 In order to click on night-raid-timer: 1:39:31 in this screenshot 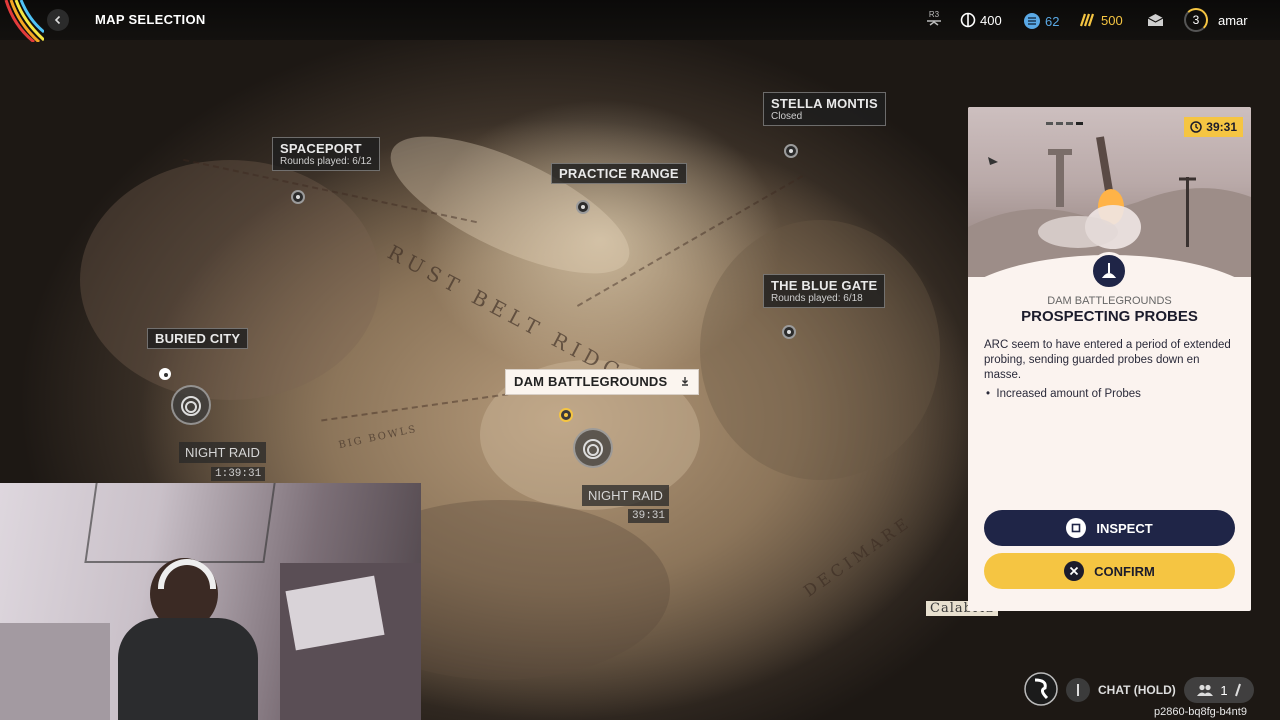, I will do `click(238, 474)`.